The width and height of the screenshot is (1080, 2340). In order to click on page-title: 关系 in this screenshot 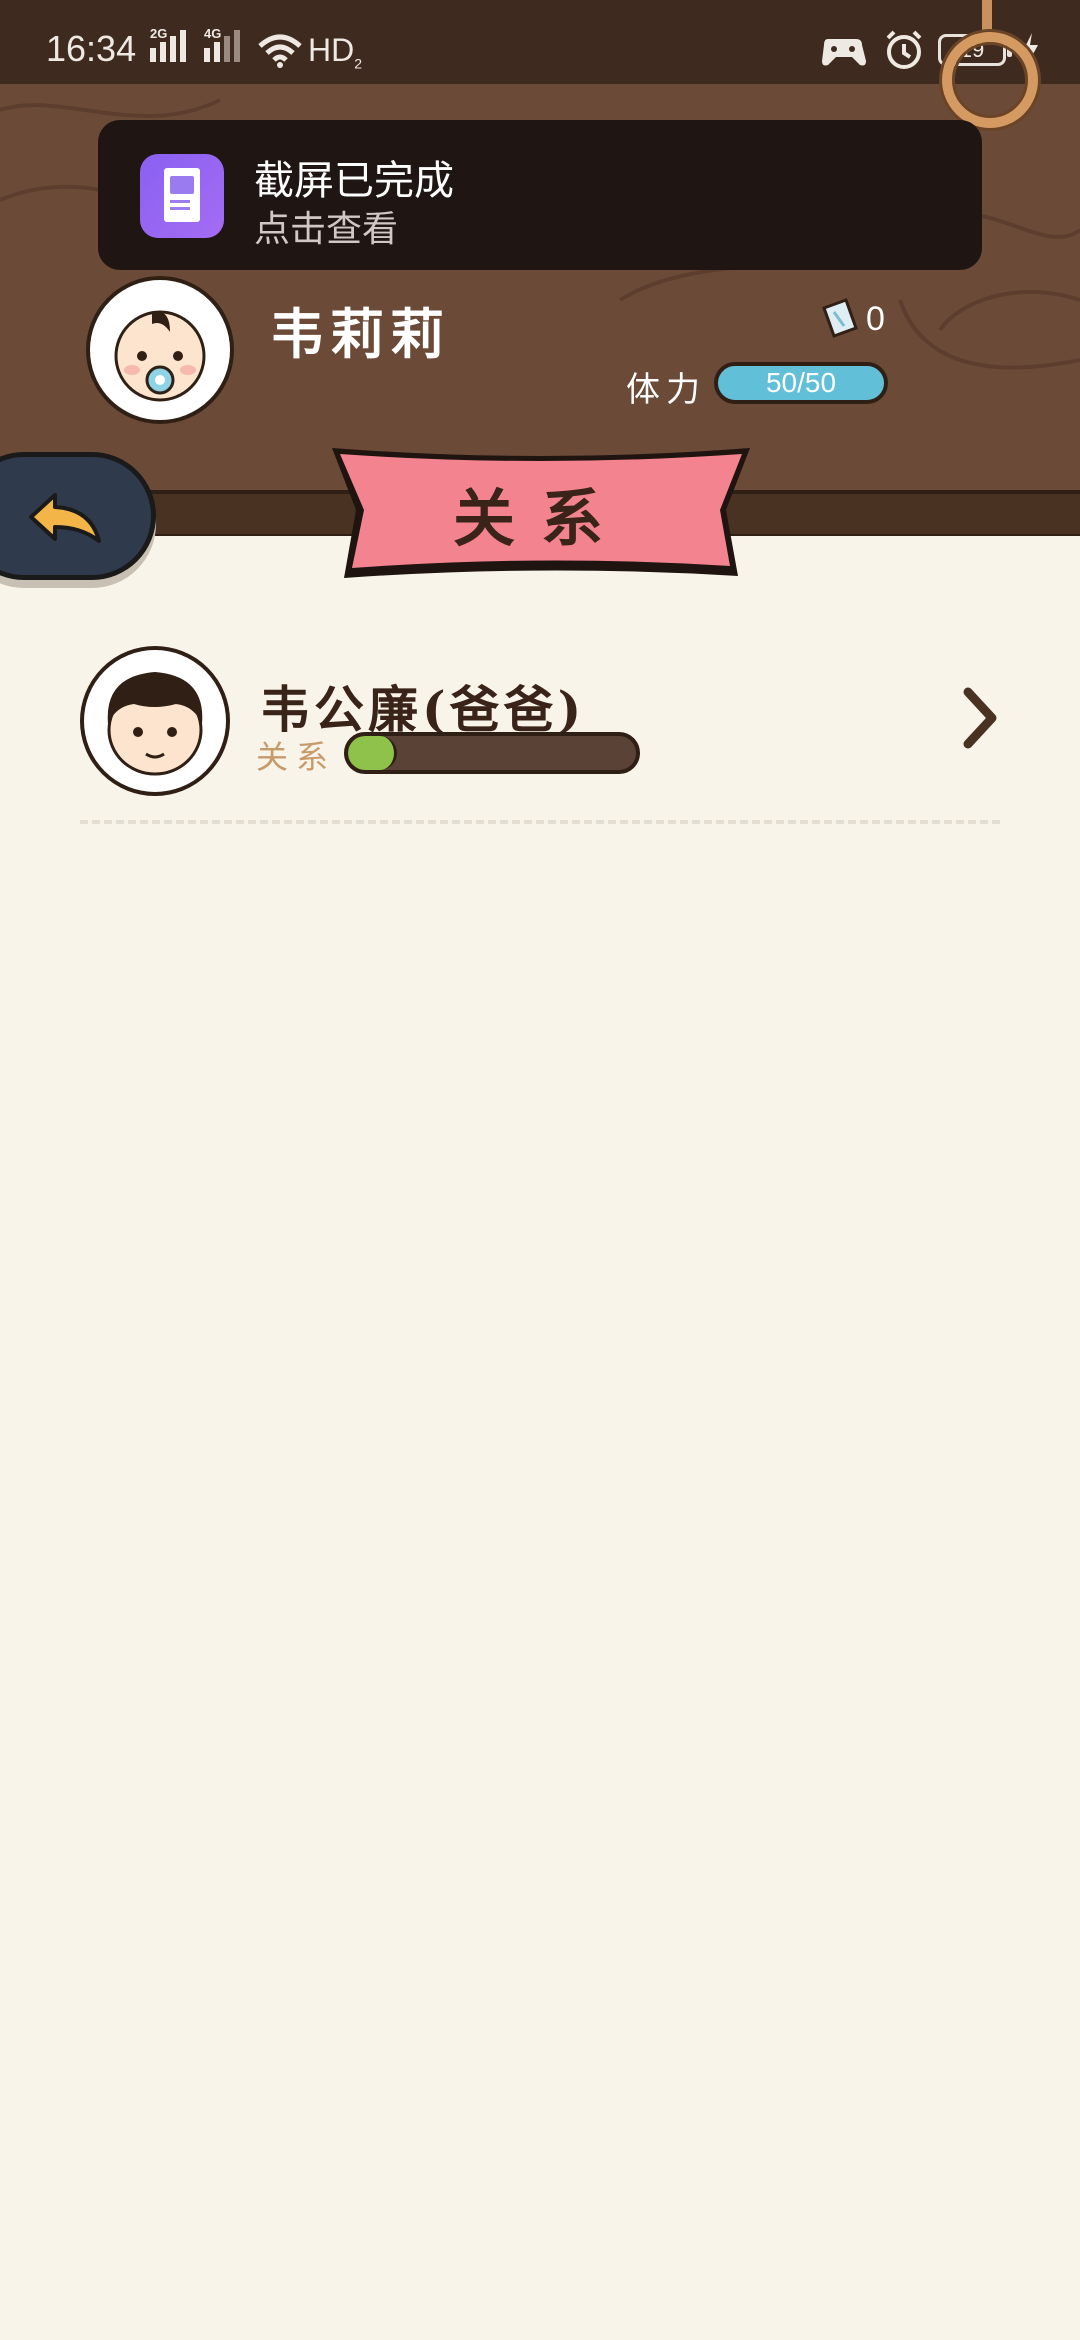, I will do `click(540, 518)`.